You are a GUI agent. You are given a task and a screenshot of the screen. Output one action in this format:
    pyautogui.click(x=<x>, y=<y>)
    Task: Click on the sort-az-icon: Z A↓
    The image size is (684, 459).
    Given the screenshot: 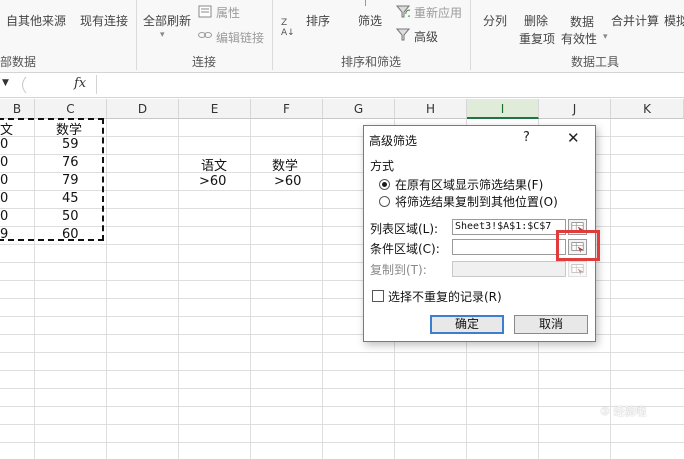 What is the action you would take?
    pyautogui.click(x=288, y=28)
    